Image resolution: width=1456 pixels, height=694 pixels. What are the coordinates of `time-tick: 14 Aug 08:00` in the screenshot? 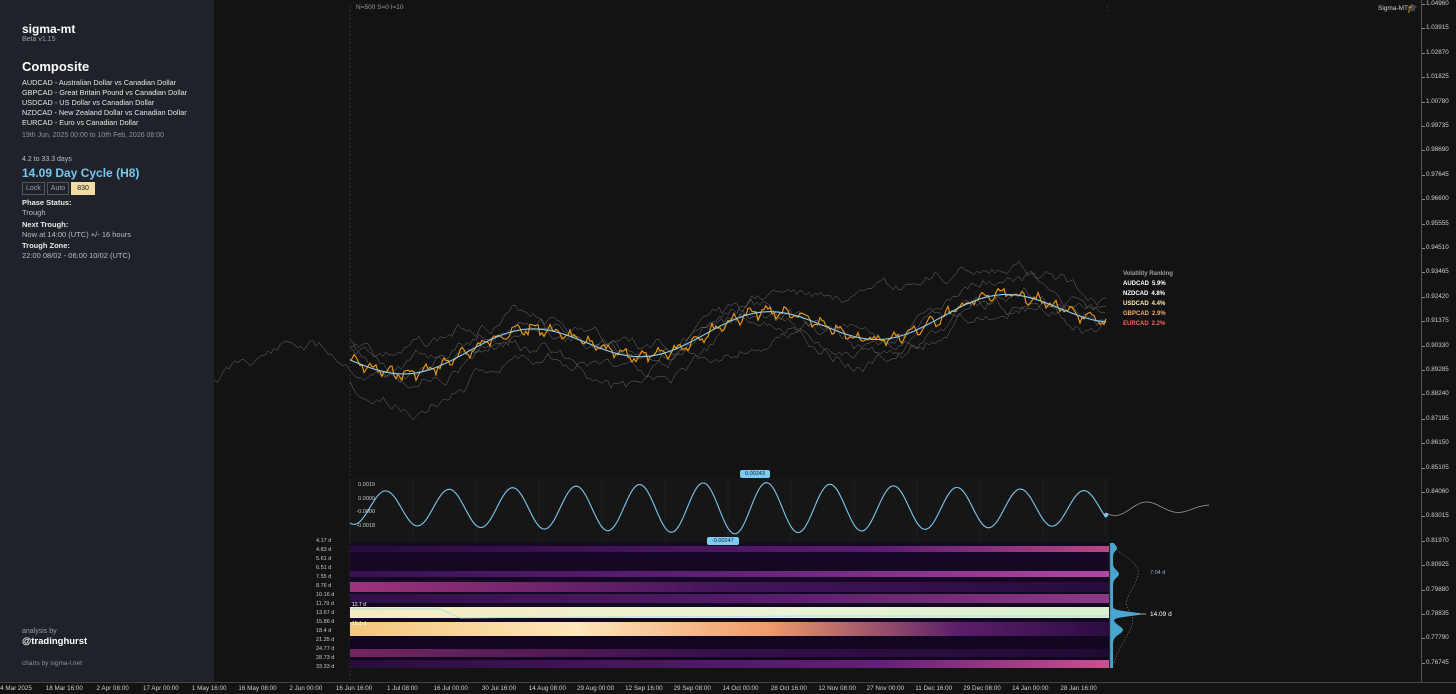 It's located at (547, 688).